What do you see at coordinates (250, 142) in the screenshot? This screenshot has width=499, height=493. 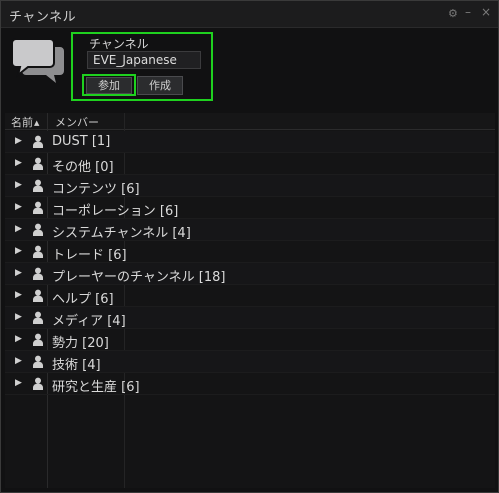 I see `channel-group-row: ▶ DUST [1]` at bounding box center [250, 142].